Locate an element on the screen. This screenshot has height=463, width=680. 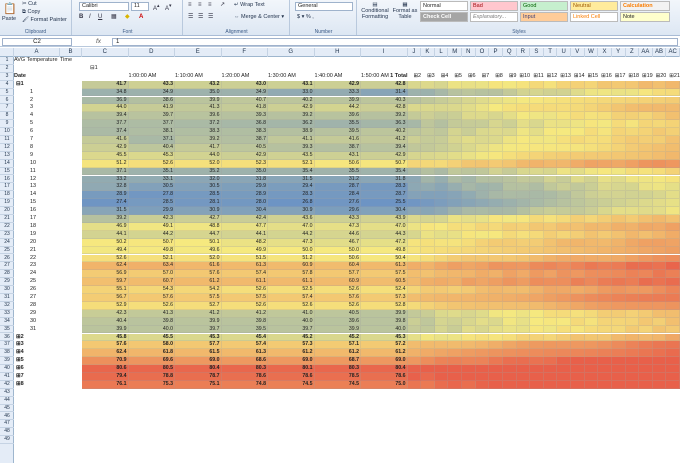
month-row-cell: 45.8 is located at coordinates (105, 337).